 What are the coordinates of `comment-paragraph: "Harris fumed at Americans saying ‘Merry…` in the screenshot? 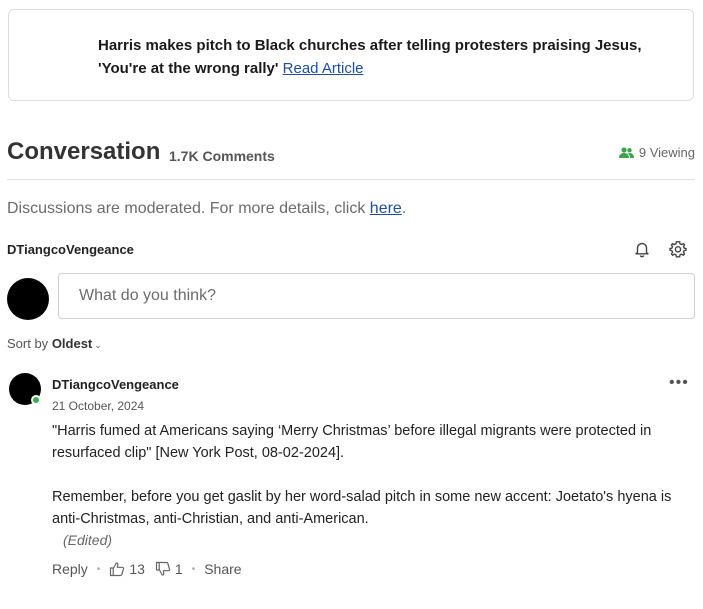 It's located at (352, 442).